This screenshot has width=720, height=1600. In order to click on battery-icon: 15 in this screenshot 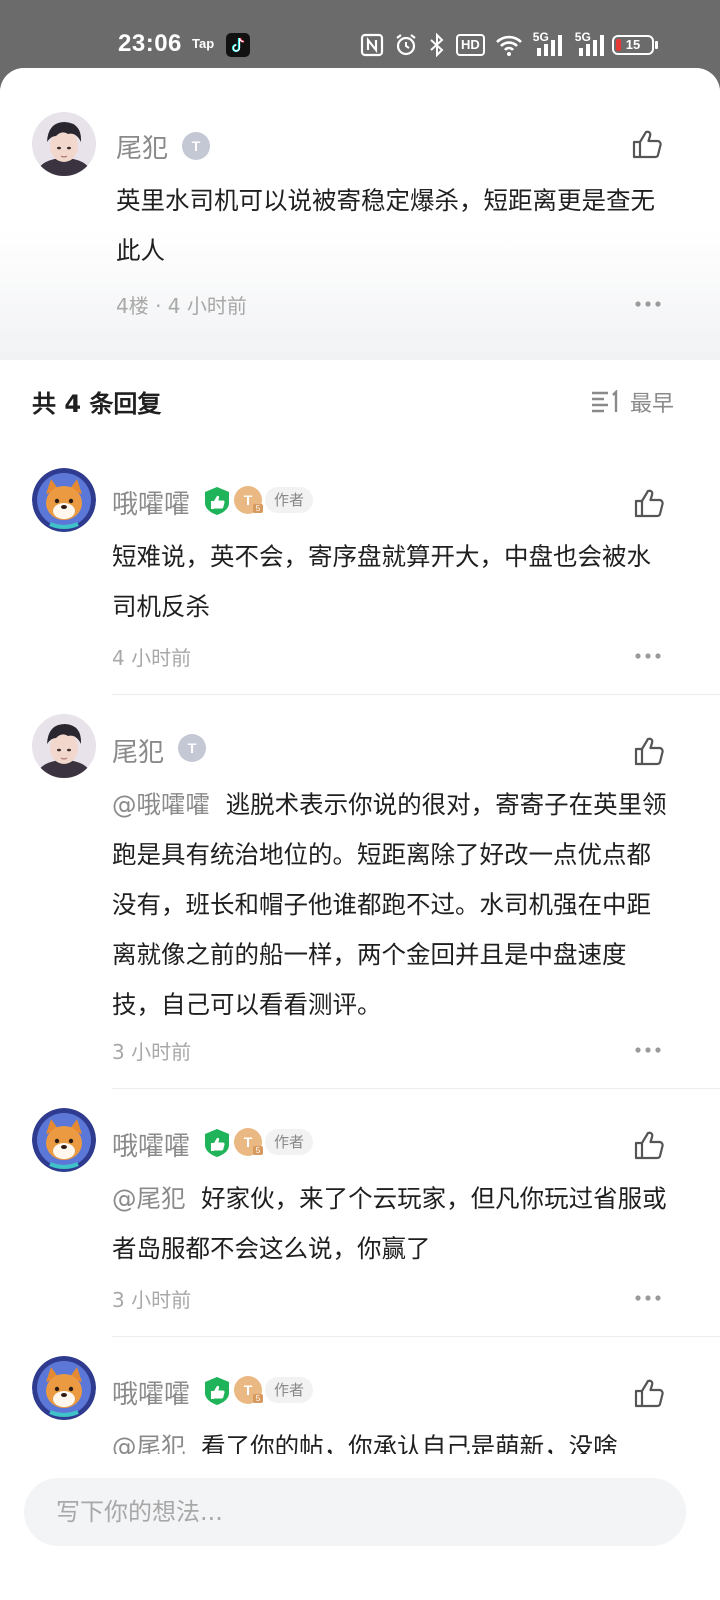, I will do `click(633, 45)`.